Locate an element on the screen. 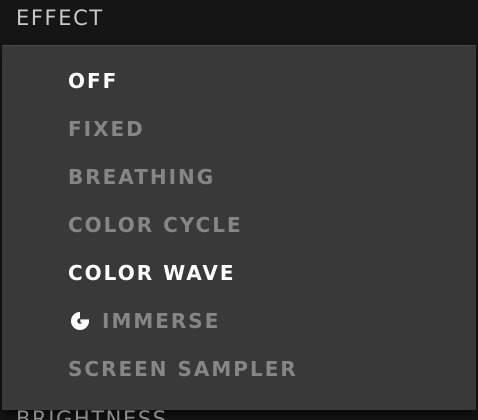  effect-option-label: COLOR WAVE is located at coordinates (152, 273).